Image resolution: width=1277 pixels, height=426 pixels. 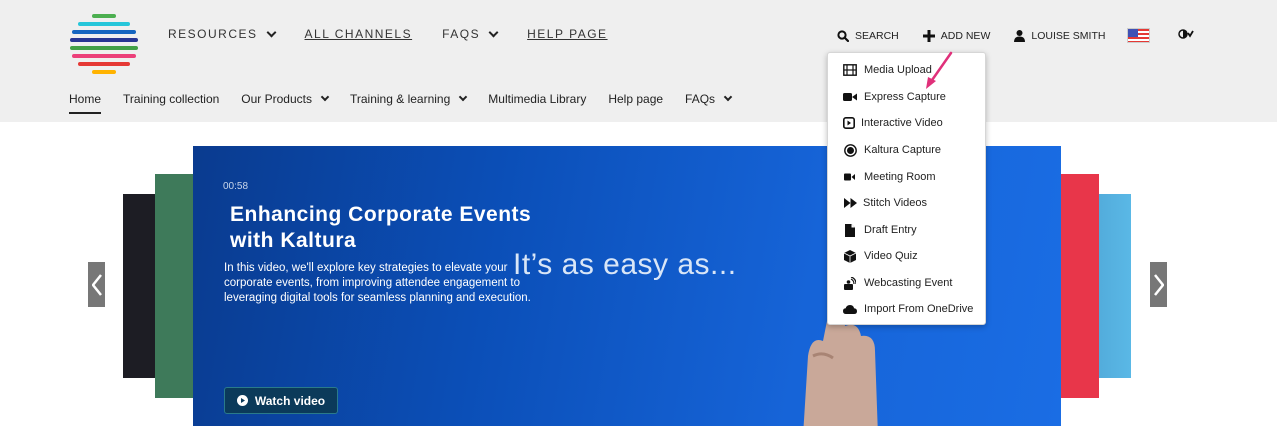 What do you see at coordinates (902, 123) in the screenshot?
I see `menu-item-label: Interactive Video` at bounding box center [902, 123].